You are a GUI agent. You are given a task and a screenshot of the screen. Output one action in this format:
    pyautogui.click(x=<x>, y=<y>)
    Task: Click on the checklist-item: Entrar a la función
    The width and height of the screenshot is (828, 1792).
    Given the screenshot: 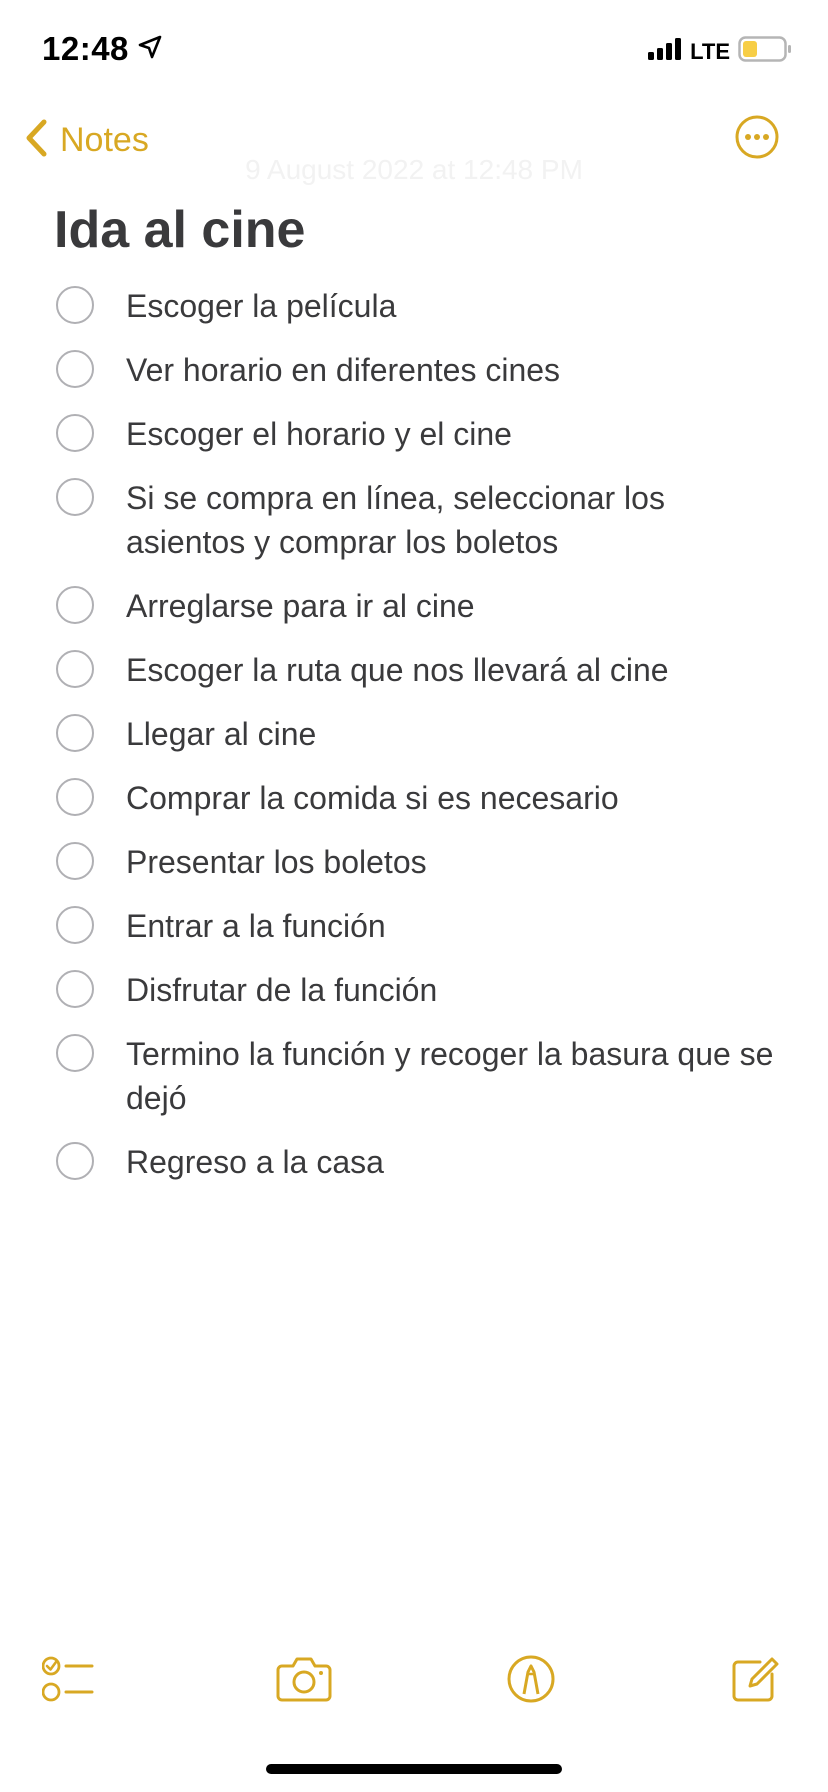 What is the action you would take?
    pyautogui.click(x=416, y=926)
    